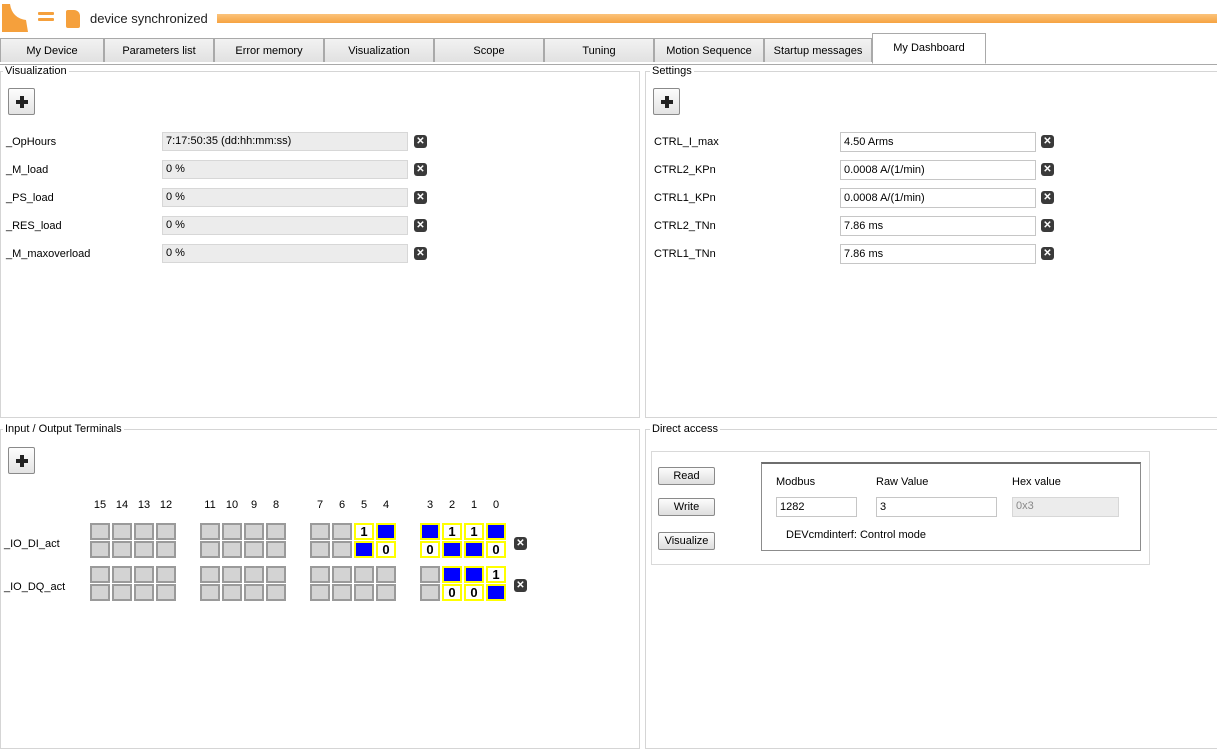 The image size is (1217, 749). I want to click on top-bar: device synchronized, so click(608, 18).